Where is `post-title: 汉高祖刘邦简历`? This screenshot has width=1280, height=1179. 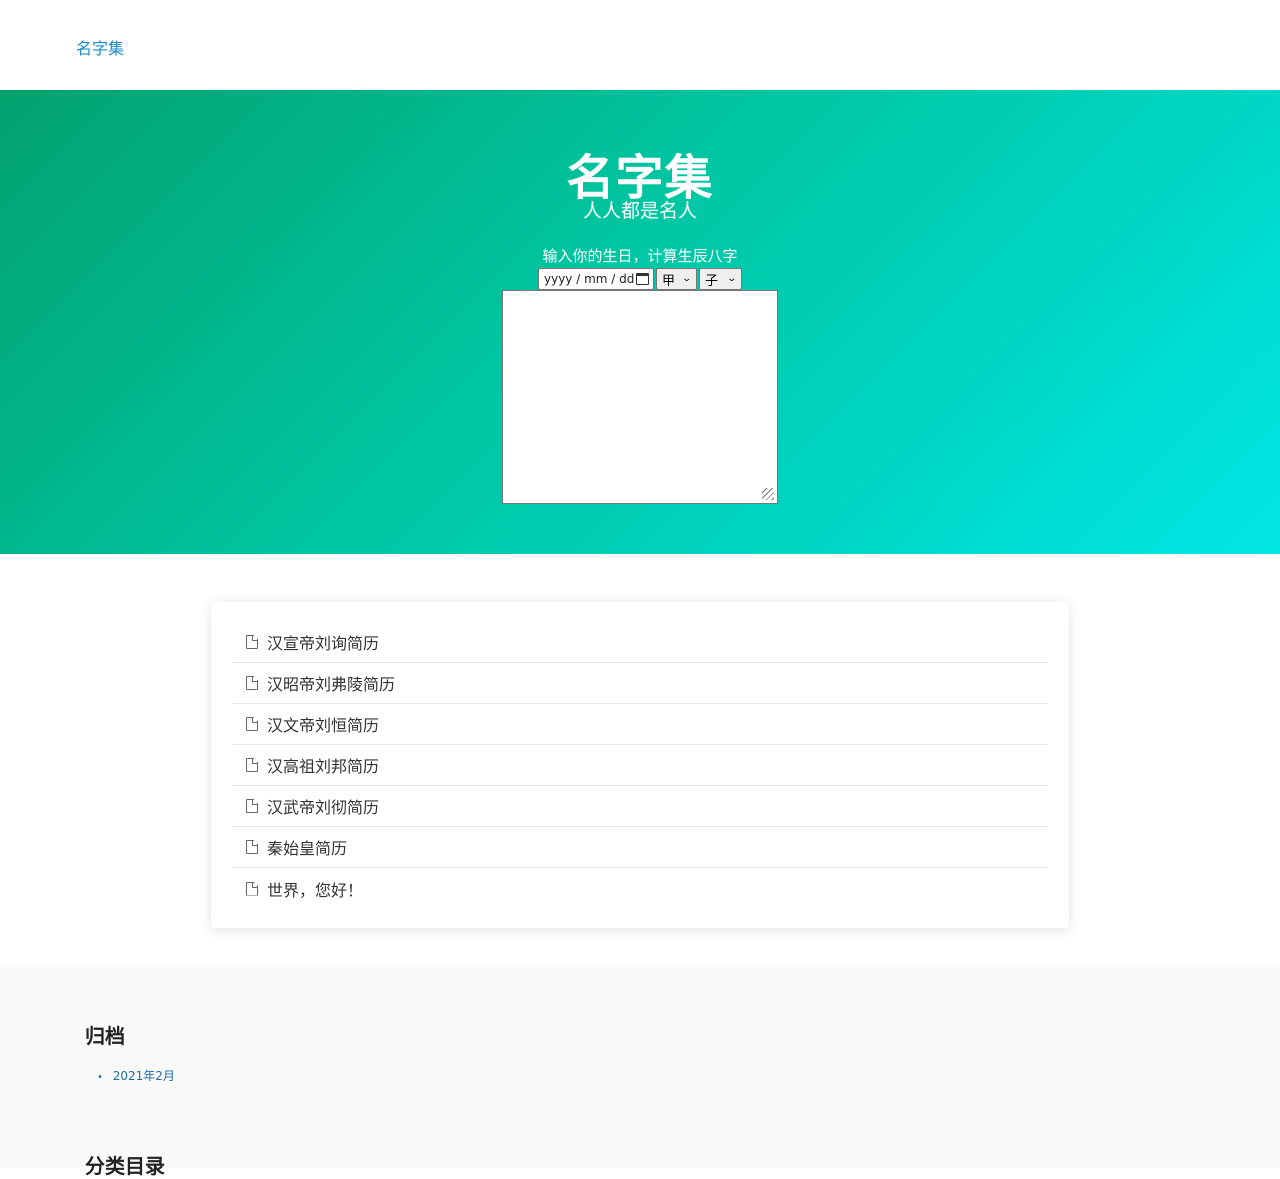
post-title: 汉高祖刘邦简历 is located at coordinates (323, 765).